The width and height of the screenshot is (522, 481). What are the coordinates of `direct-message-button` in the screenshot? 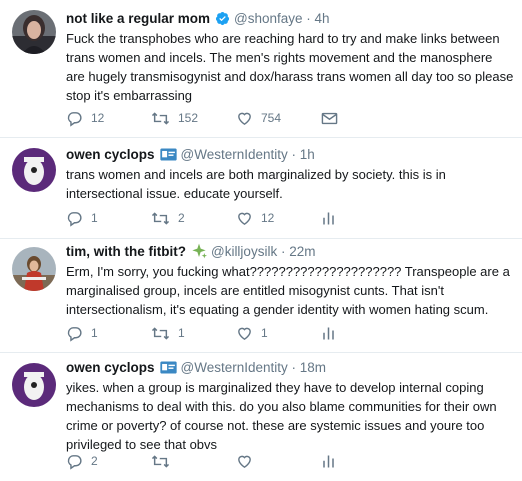 It's located at (336, 118).